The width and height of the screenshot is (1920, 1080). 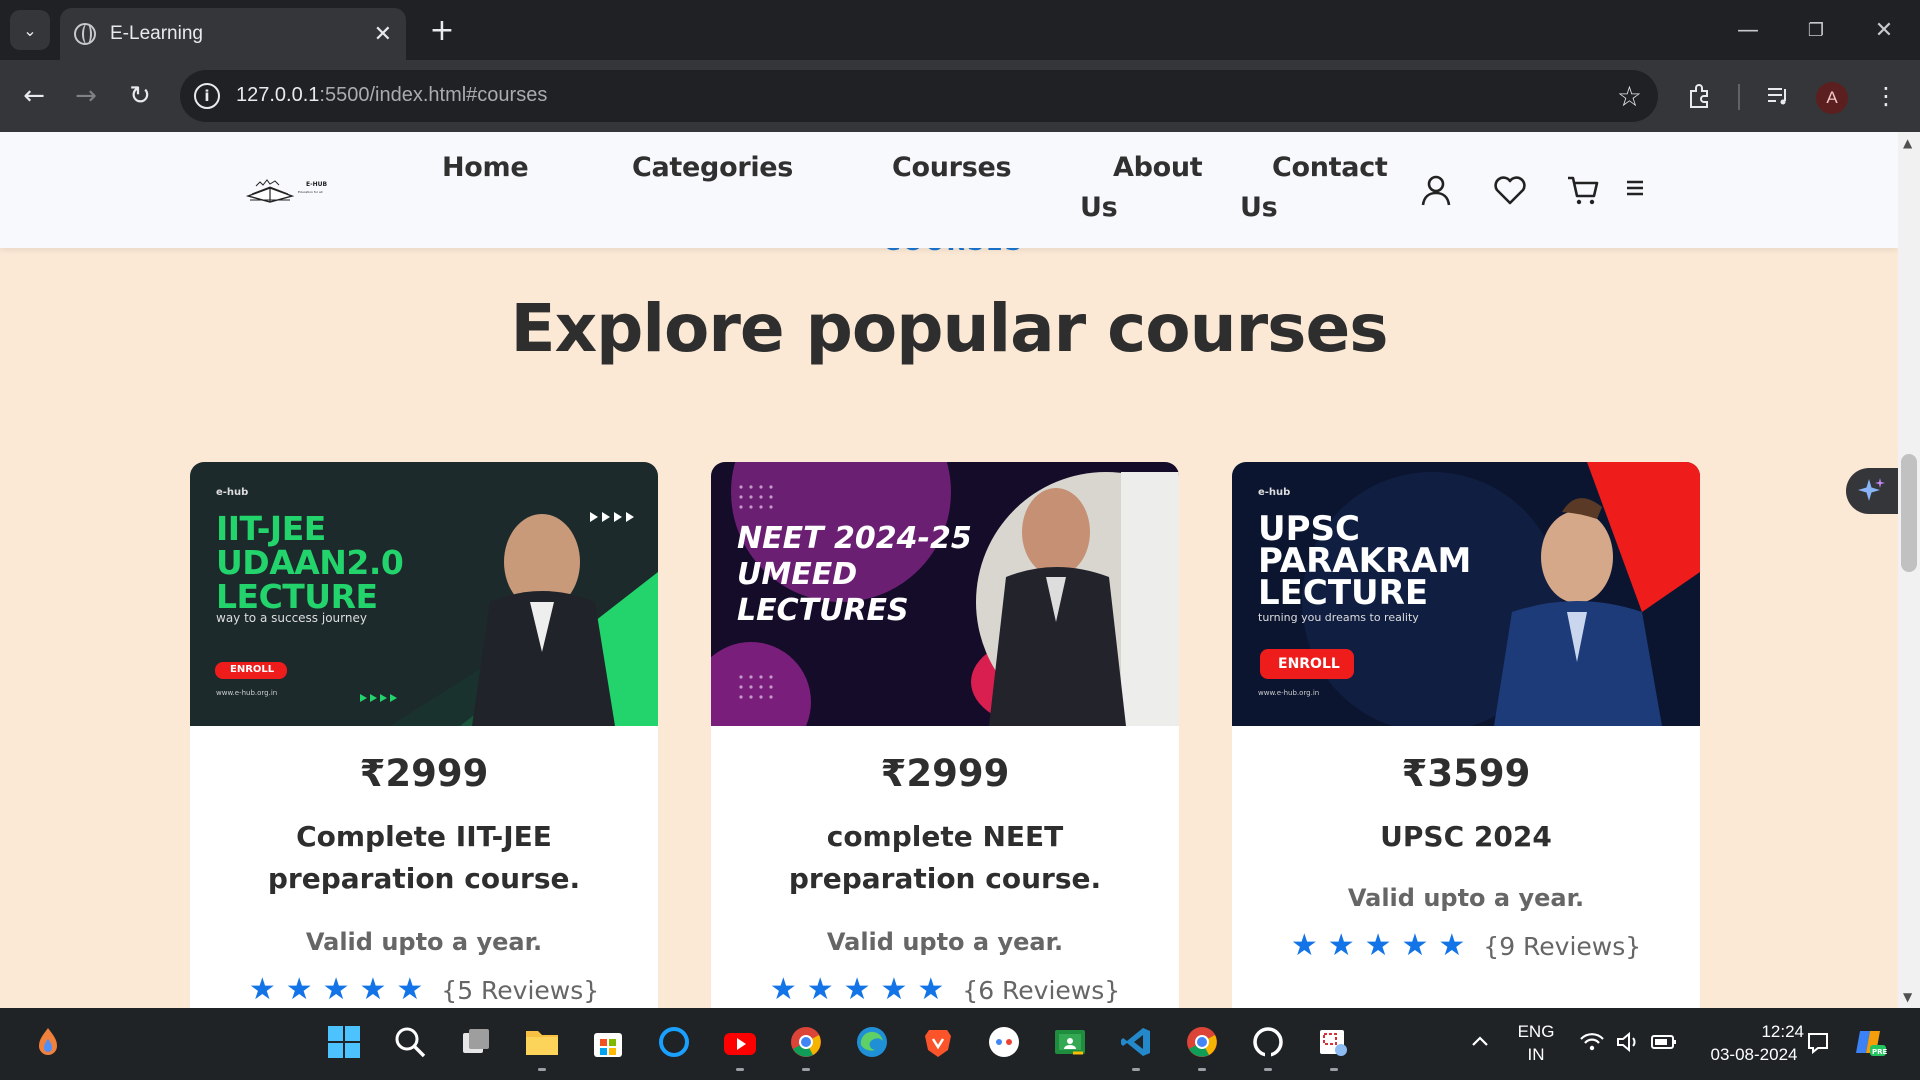 I want to click on forward-button: →, so click(x=86, y=96).